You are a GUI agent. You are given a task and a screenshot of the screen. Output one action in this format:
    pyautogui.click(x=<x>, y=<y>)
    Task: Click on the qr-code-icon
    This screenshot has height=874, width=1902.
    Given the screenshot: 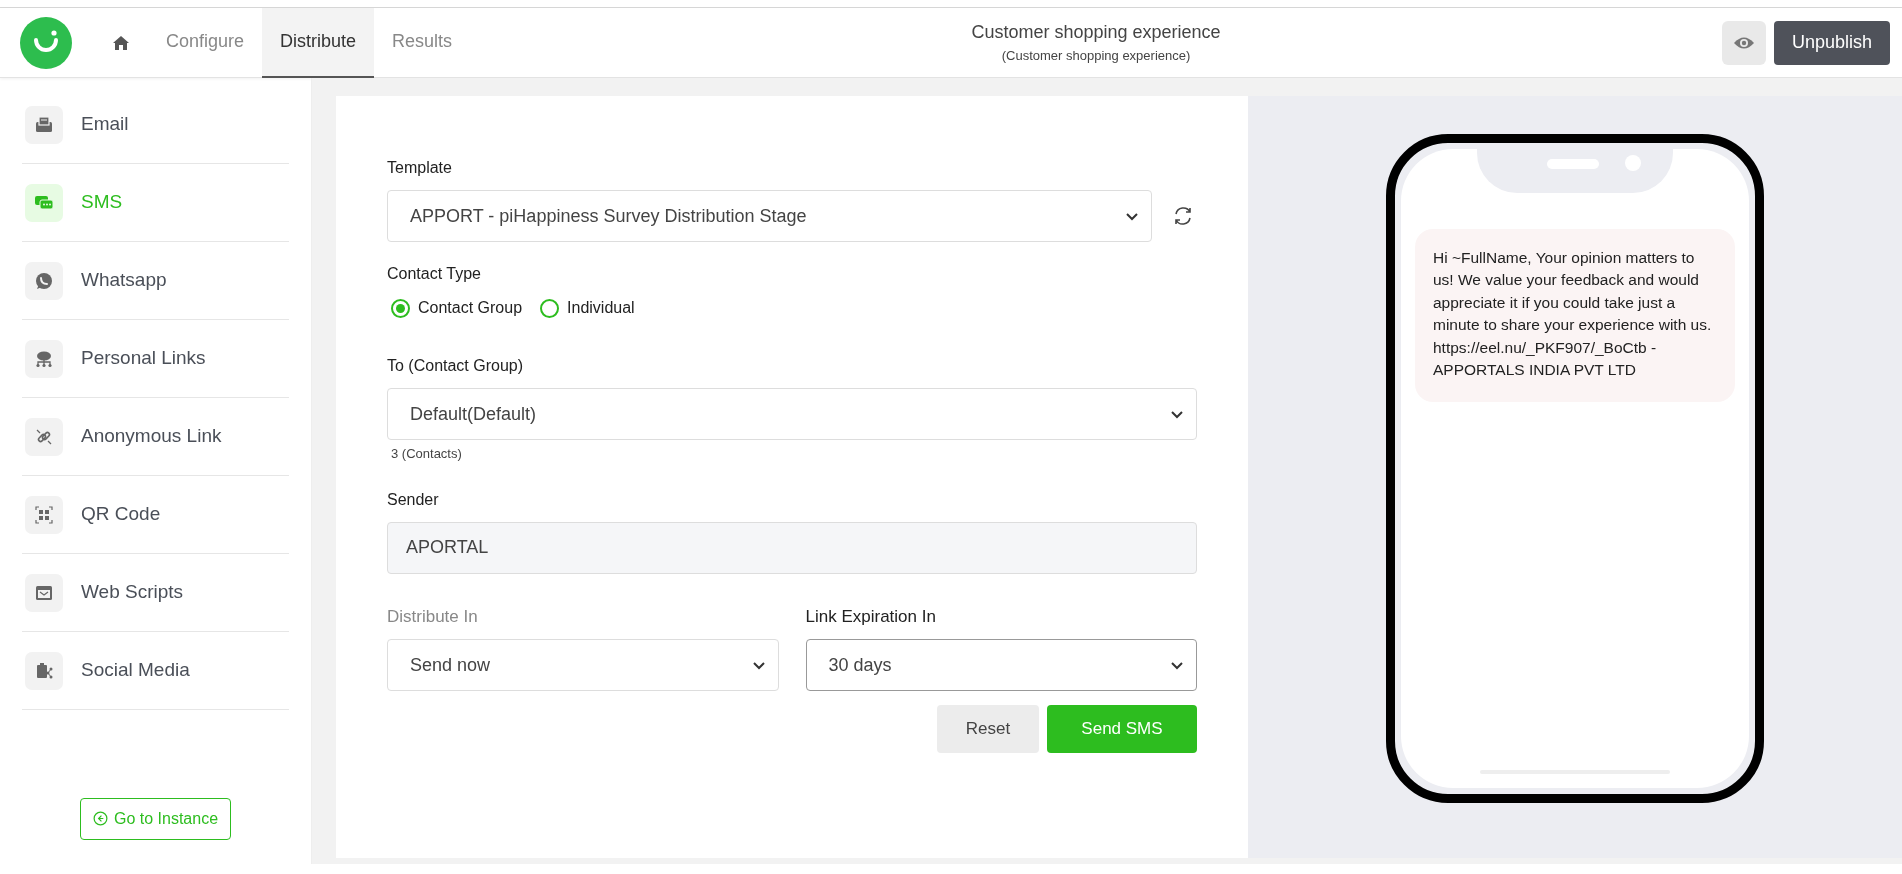 What is the action you would take?
    pyautogui.click(x=44, y=514)
    